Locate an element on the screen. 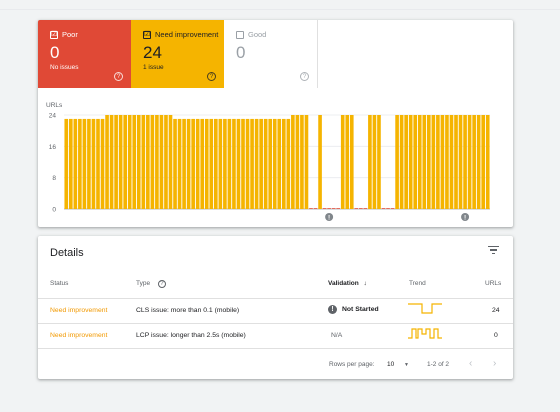  poor-tile: ☑ Poor 0 No issues ? is located at coordinates (84, 54).